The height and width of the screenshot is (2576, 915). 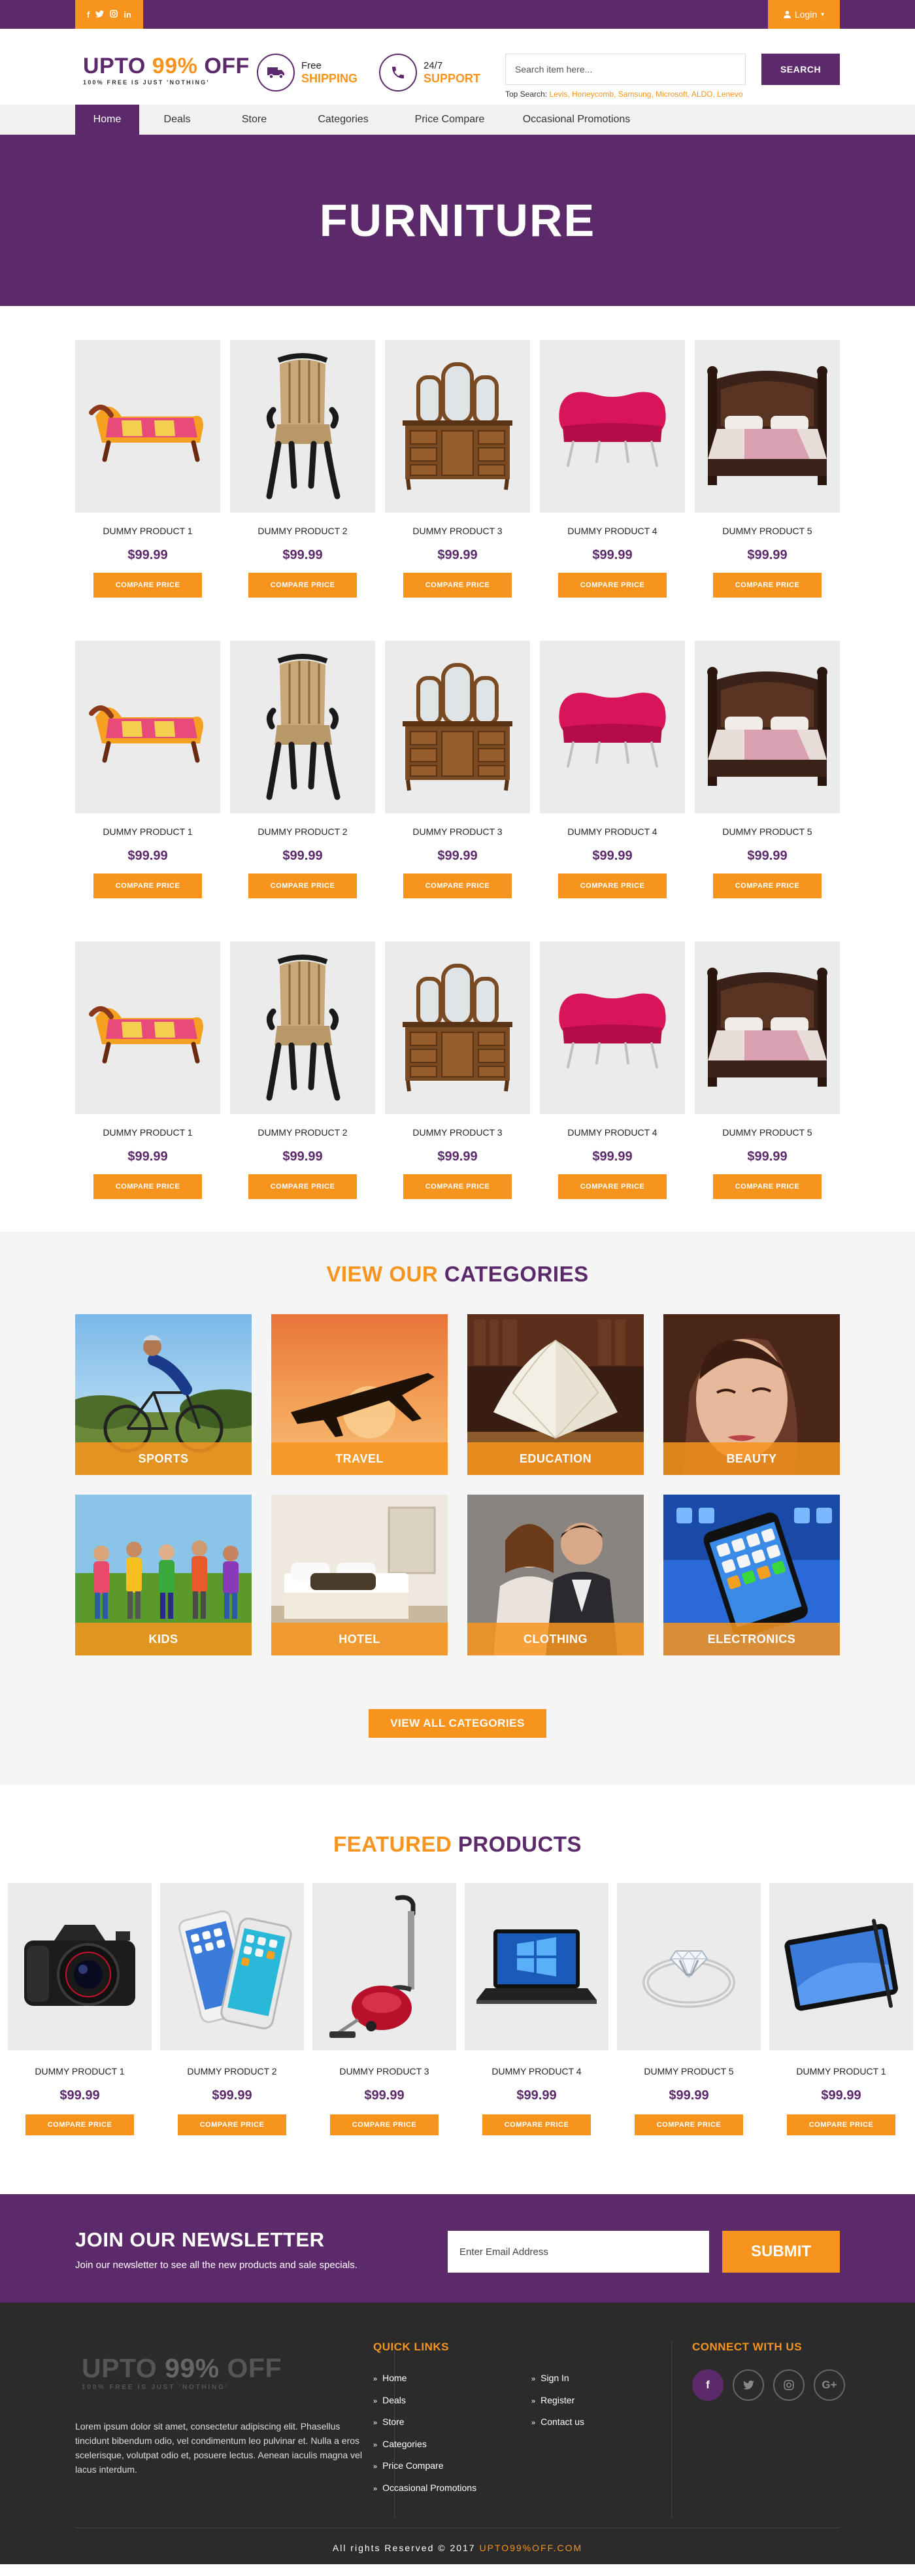 What do you see at coordinates (163, 1575) in the screenshot?
I see `category-card-kids: KIDS` at bounding box center [163, 1575].